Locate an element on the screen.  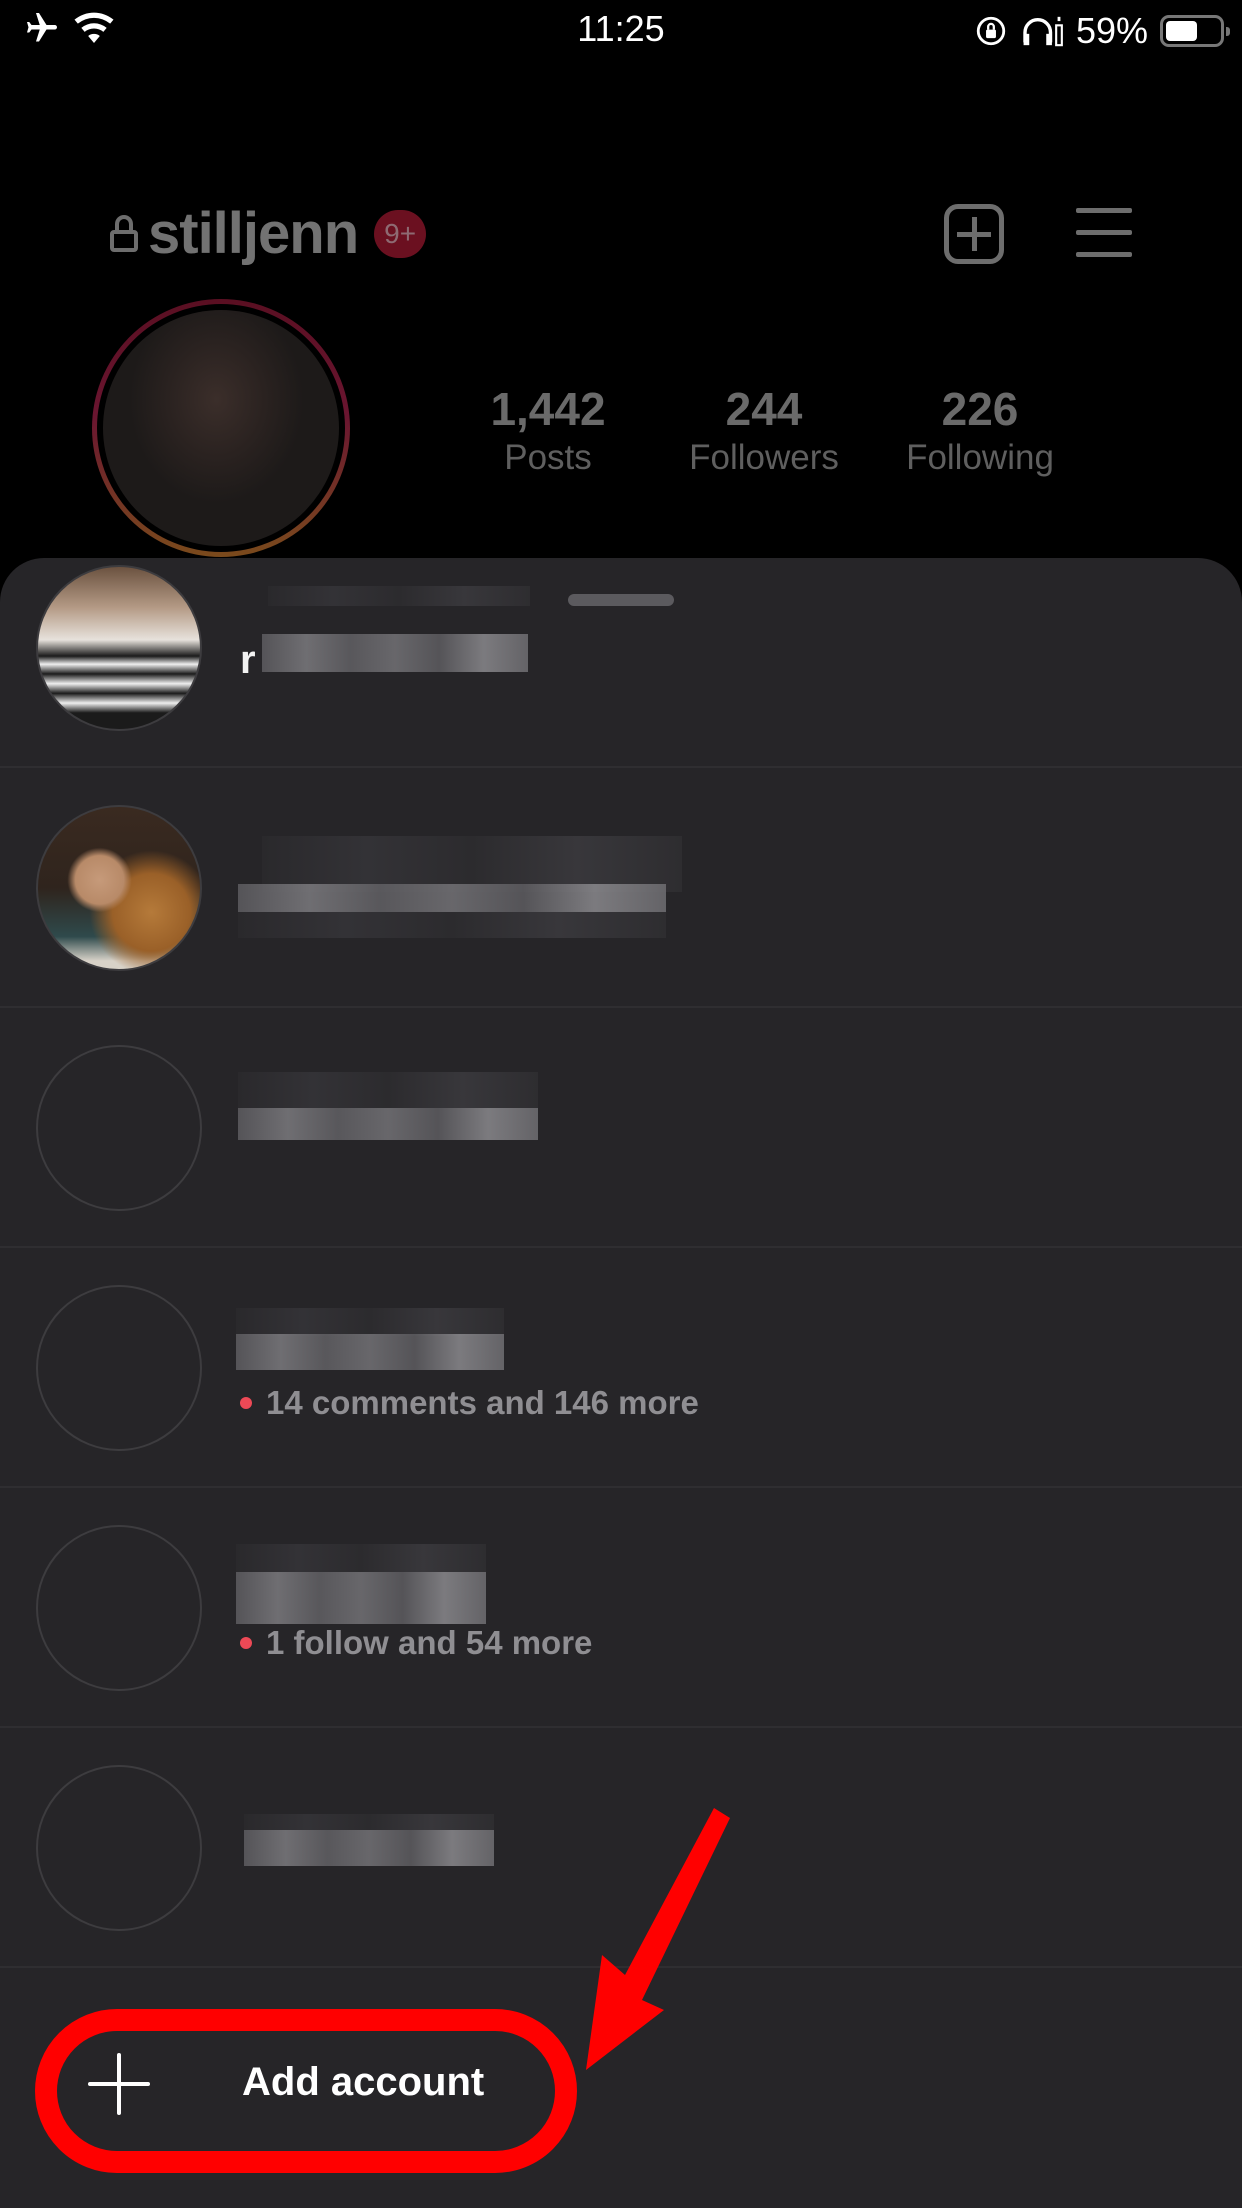
stat-value: 244 is located at coordinates (764, 409).